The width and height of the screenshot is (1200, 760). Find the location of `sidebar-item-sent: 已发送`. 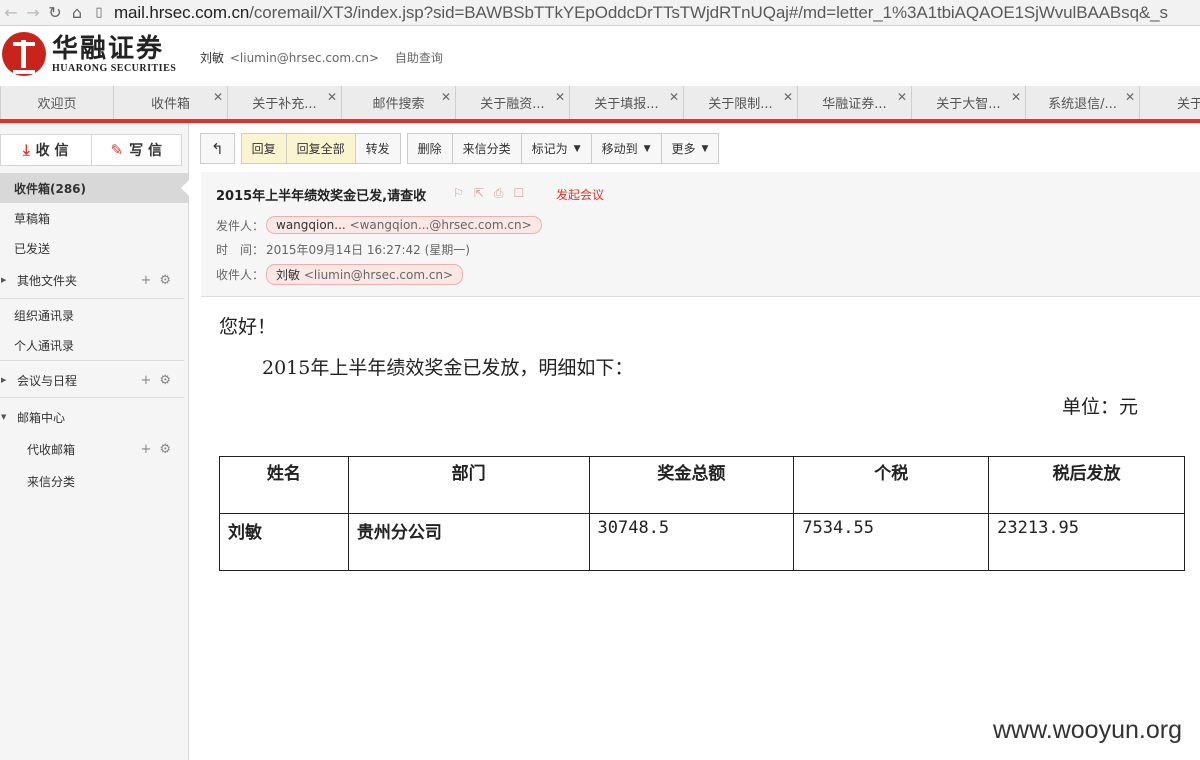

sidebar-item-sent: 已发送 is located at coordinates (94, 248).